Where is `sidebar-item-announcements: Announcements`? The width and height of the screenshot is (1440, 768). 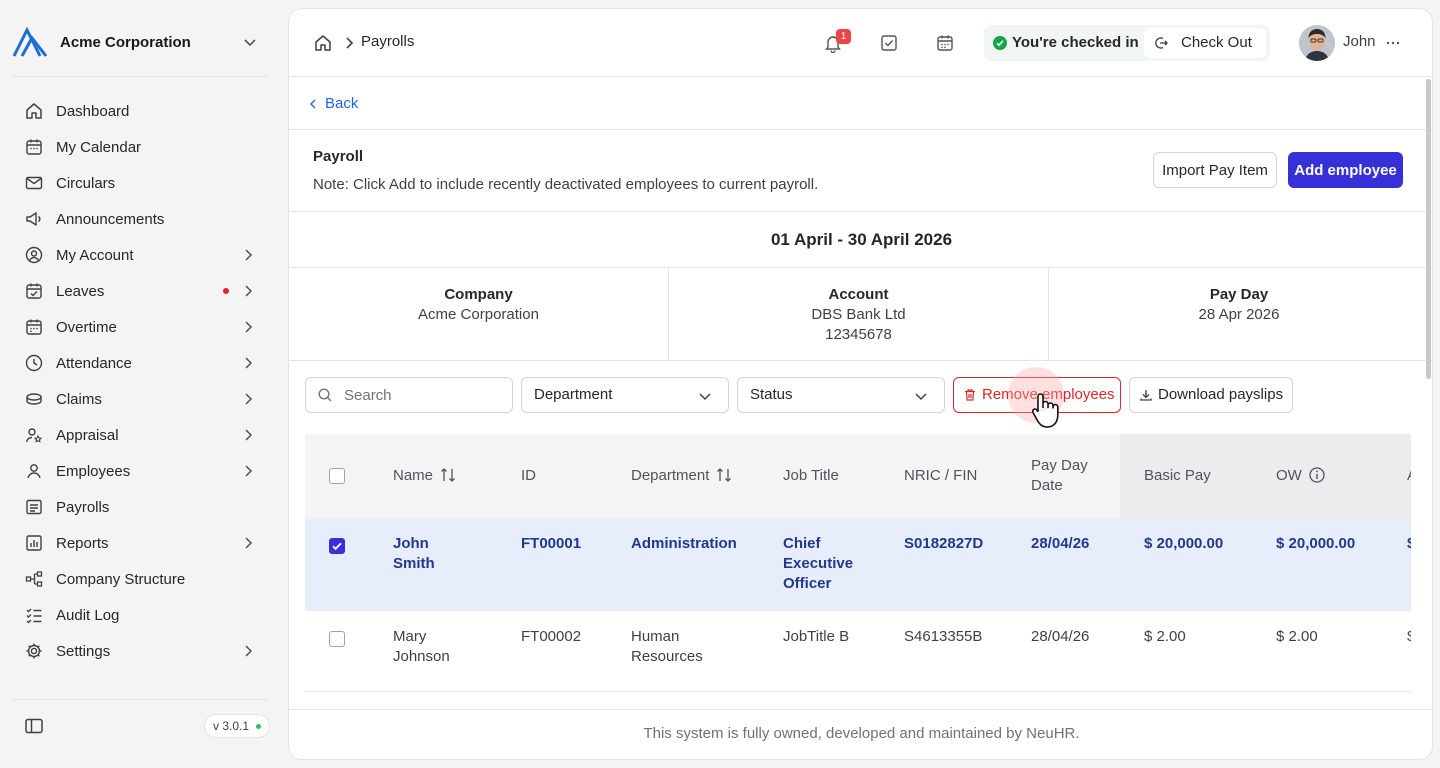 sidebar-item-announcements: Announcements is located at coordinates (140, 219).